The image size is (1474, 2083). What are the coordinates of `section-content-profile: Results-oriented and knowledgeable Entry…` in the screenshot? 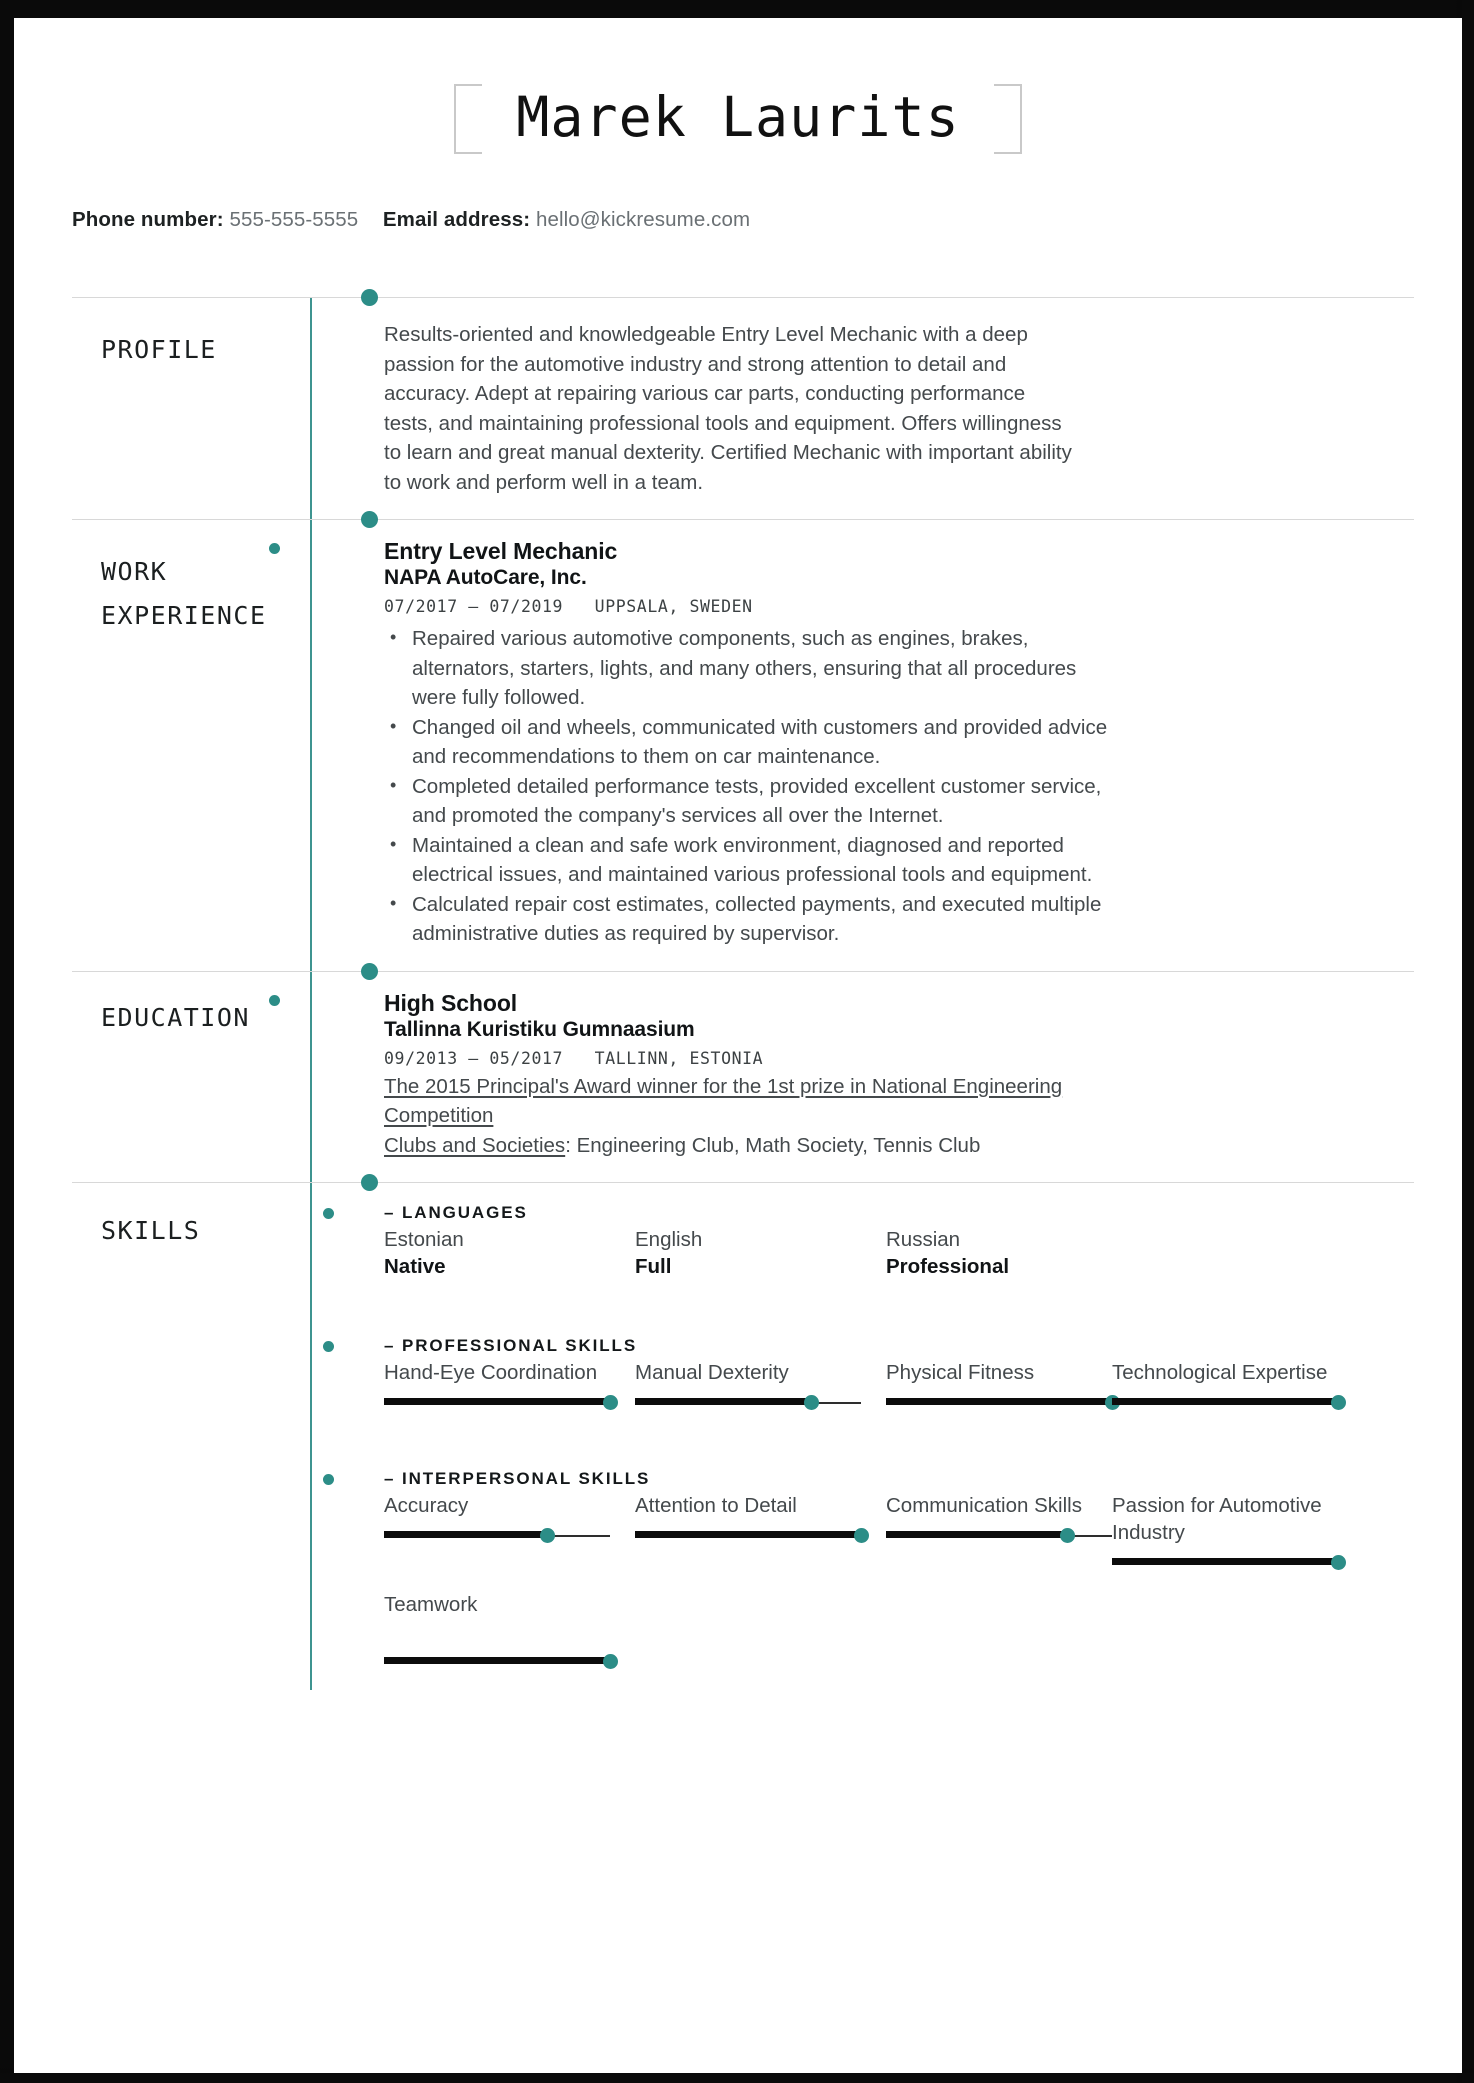 It's located at (872, 408).